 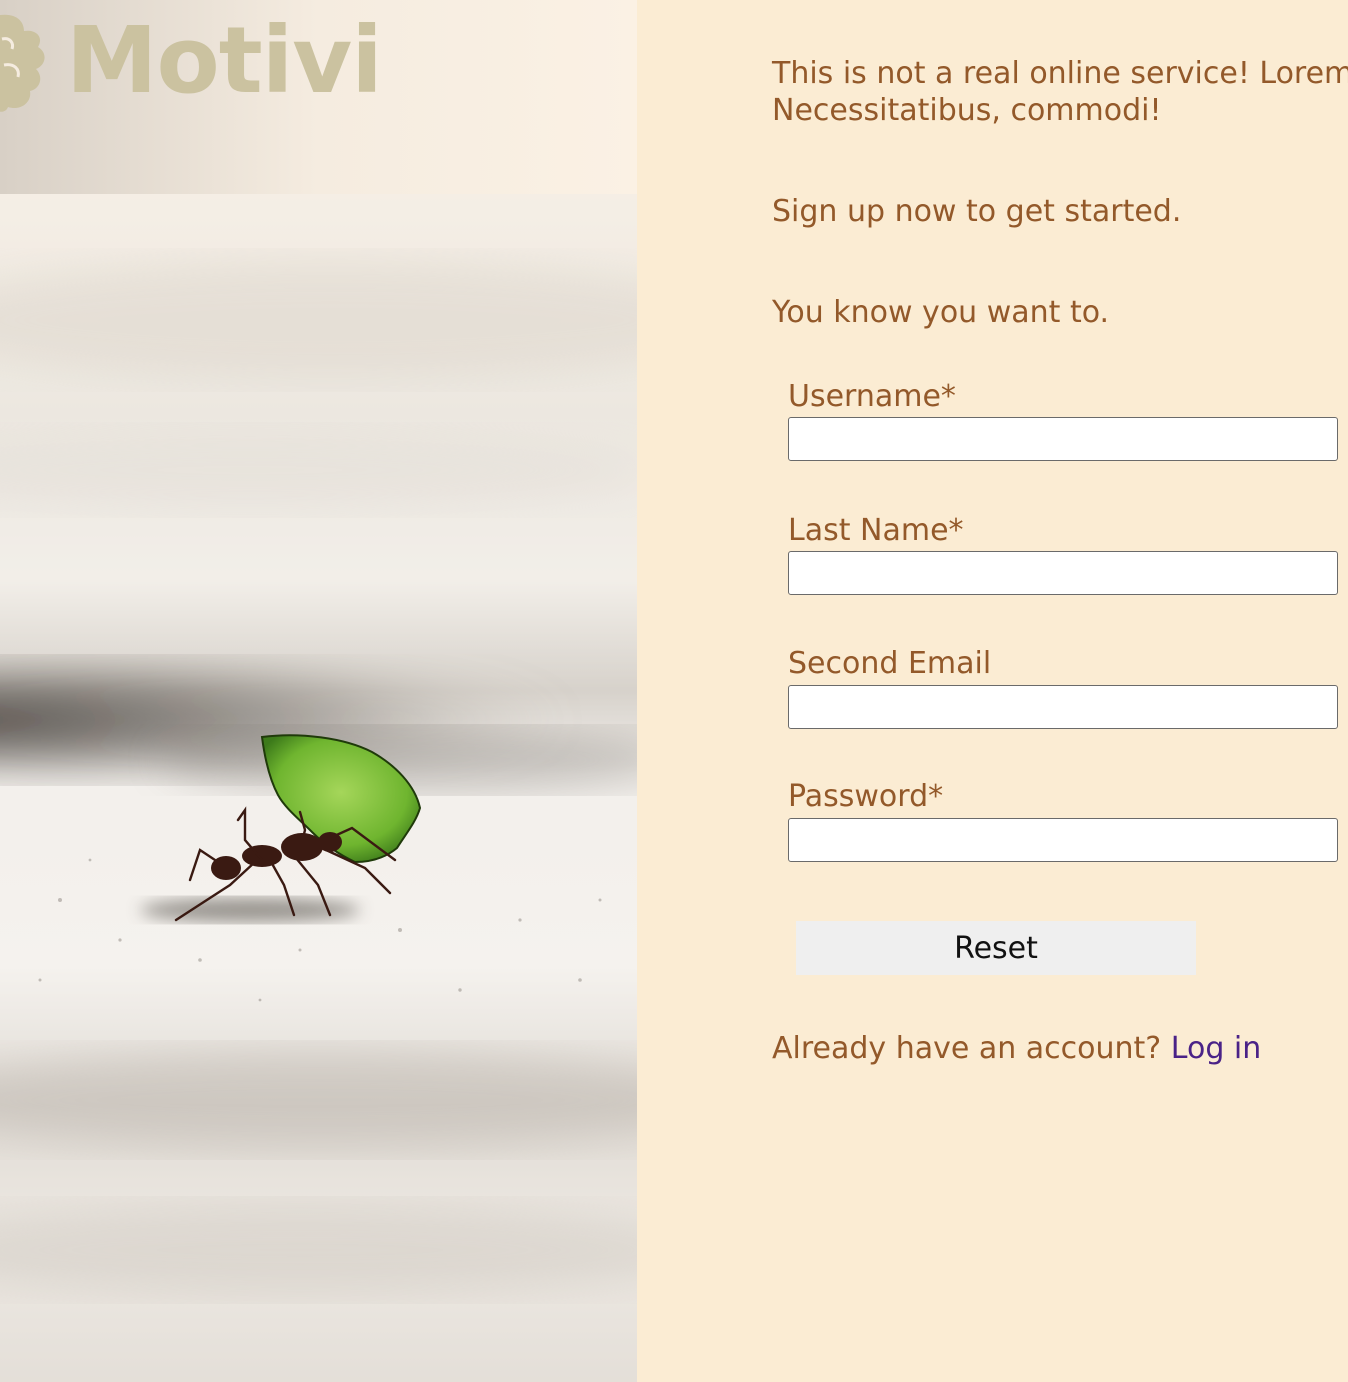 What do you see at coordinates (1063, 840) in the screenshot?
I see `password-input` at bounding box center [1063, 840].